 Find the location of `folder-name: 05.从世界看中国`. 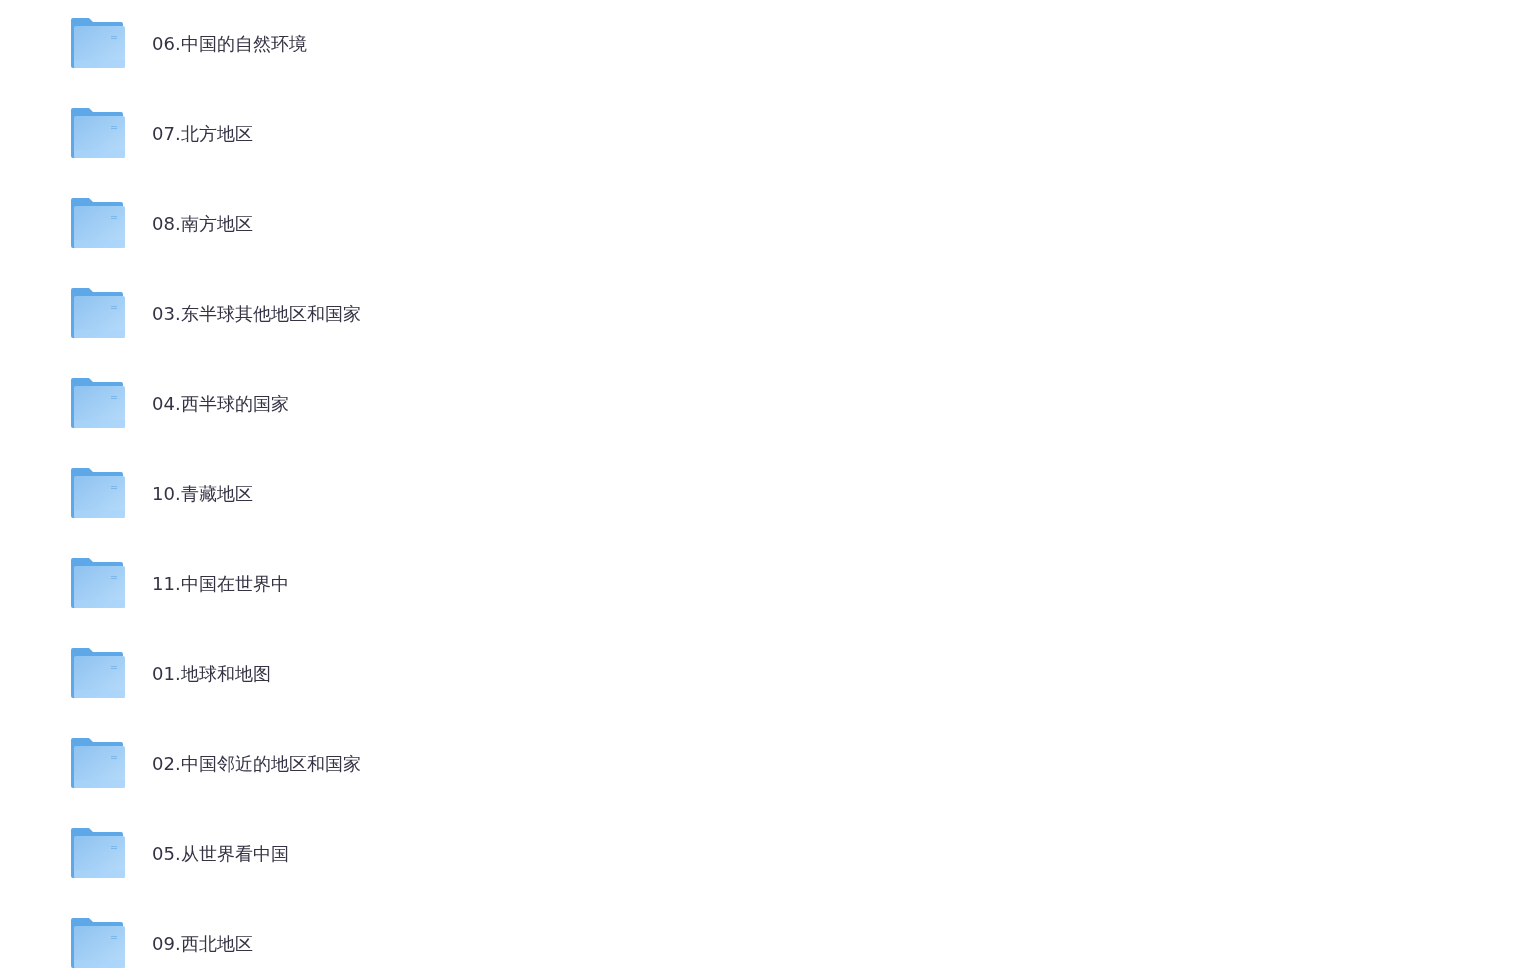

folder-name: 05.从世界看中国 is located at coordinates (220, 853).